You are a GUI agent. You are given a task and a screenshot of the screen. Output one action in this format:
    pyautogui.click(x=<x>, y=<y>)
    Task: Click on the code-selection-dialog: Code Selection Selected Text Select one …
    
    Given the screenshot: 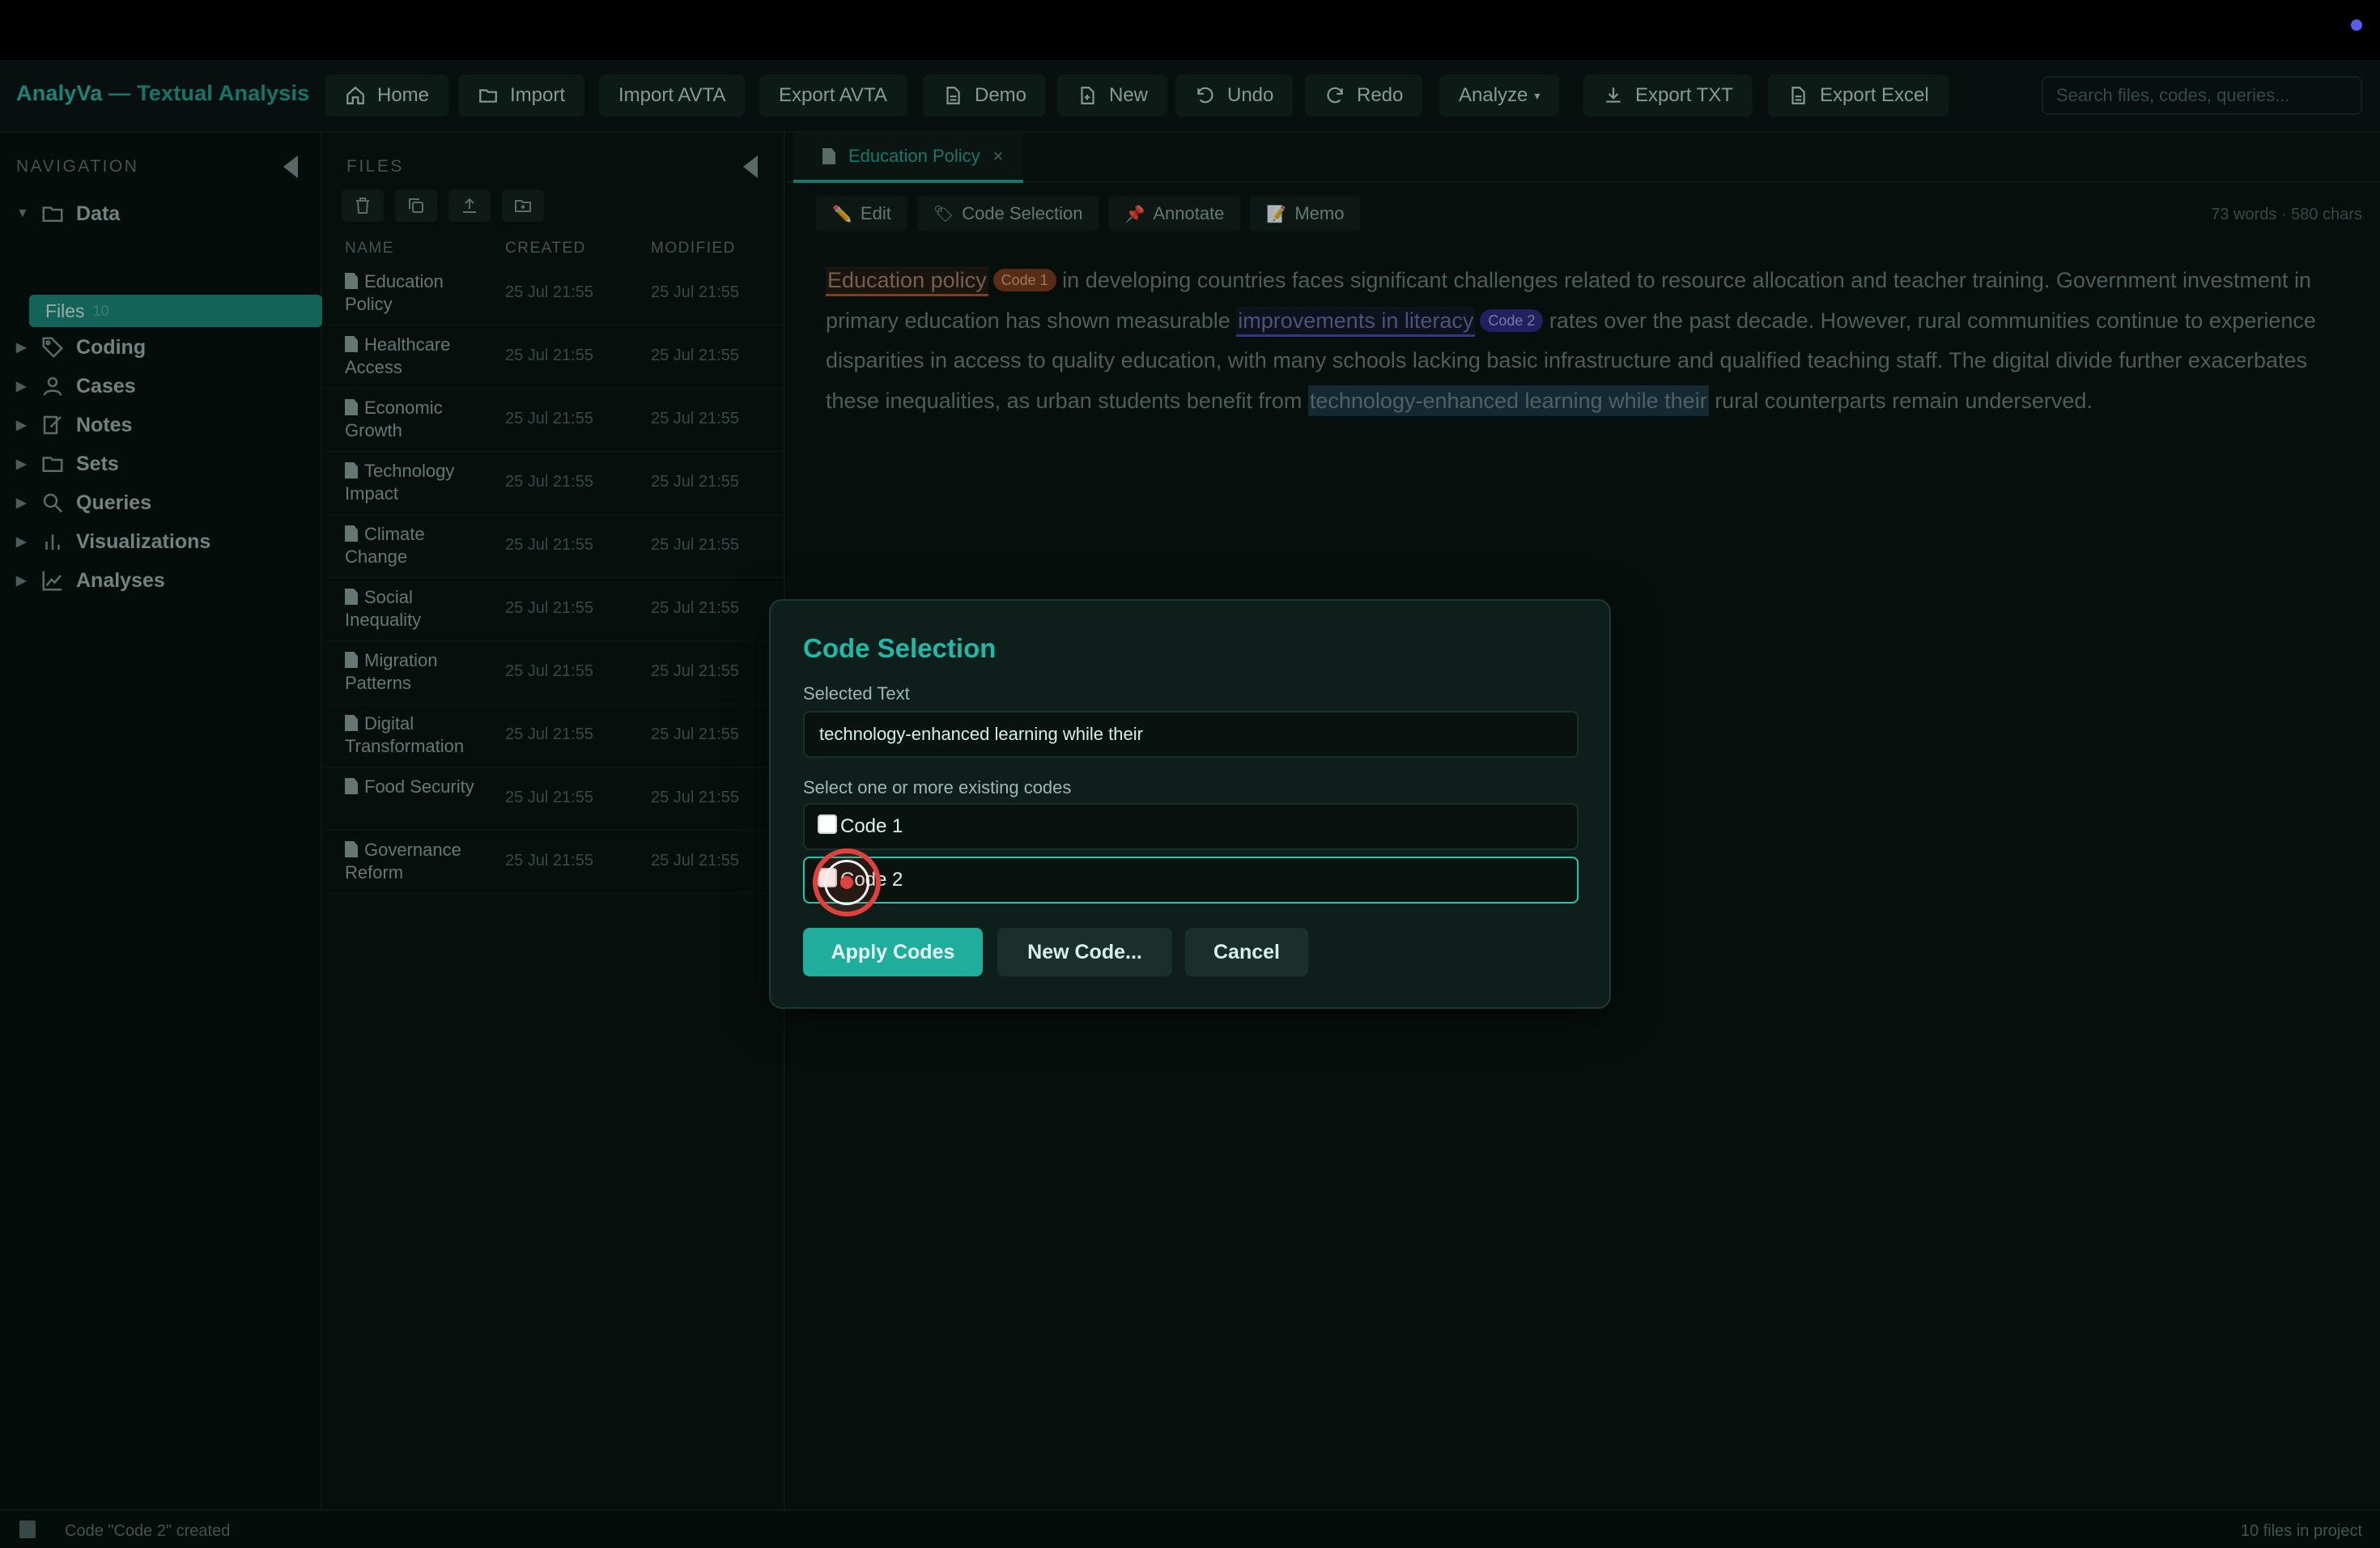 What is the action you would take?
    pyautogui.click(x=1190, y=804)
    